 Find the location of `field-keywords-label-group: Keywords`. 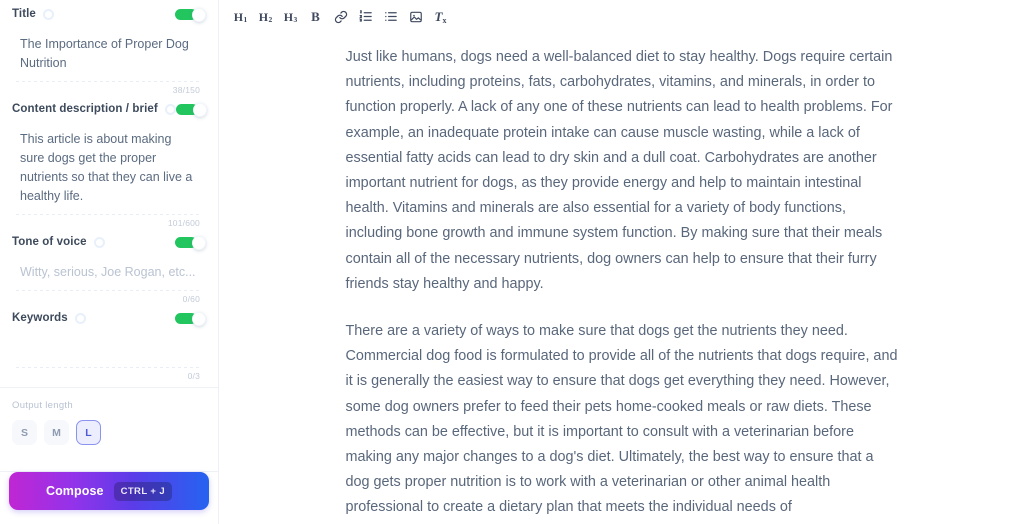

field-keywords-label-group: Keywords is located at coordinates (49, 318).